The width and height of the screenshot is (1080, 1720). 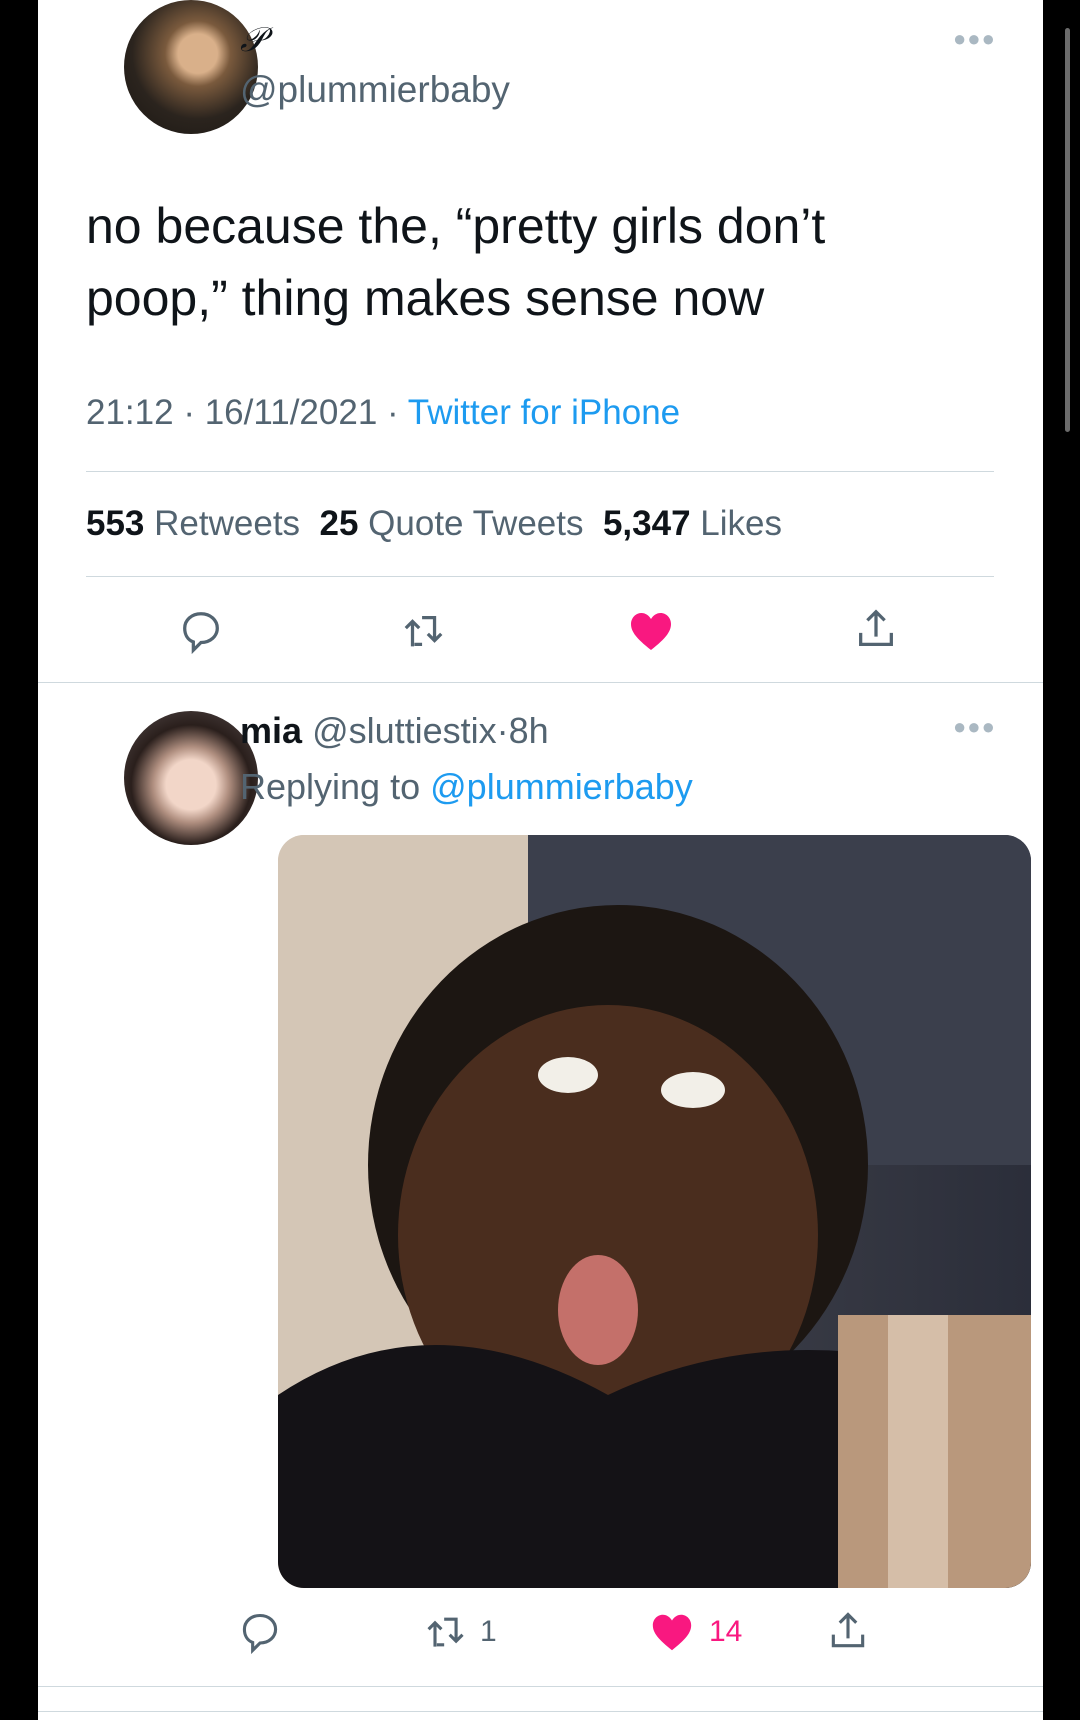 I want to click on reply-reply-button, so click(x=260, y=1632).